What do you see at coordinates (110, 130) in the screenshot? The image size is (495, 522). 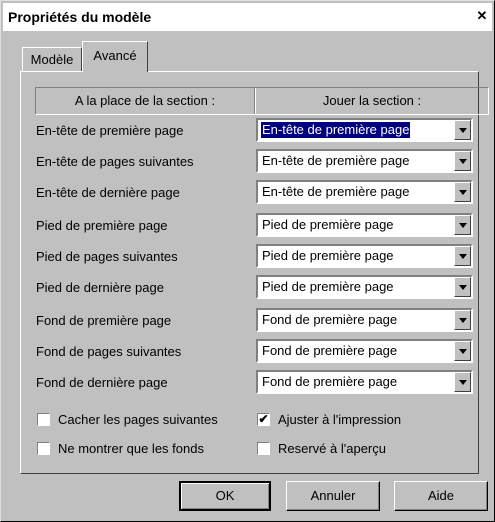 I see `row-label: En-tête de première page` at bounding box center [110, 130].